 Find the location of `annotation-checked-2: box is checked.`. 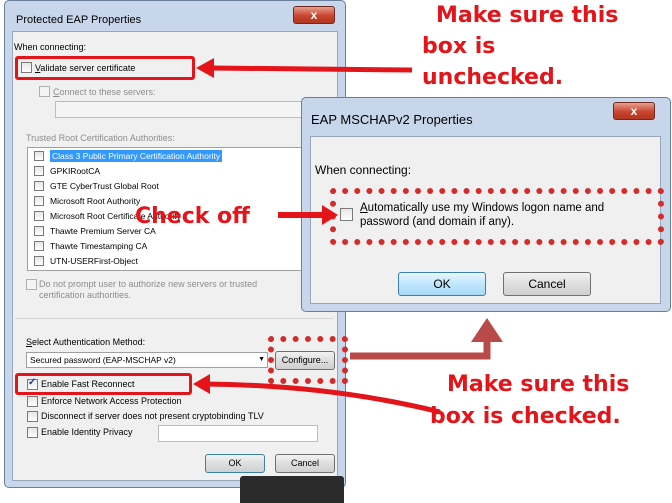

annotation-checked-2: box is checked. is located at coordinates (525, 416).